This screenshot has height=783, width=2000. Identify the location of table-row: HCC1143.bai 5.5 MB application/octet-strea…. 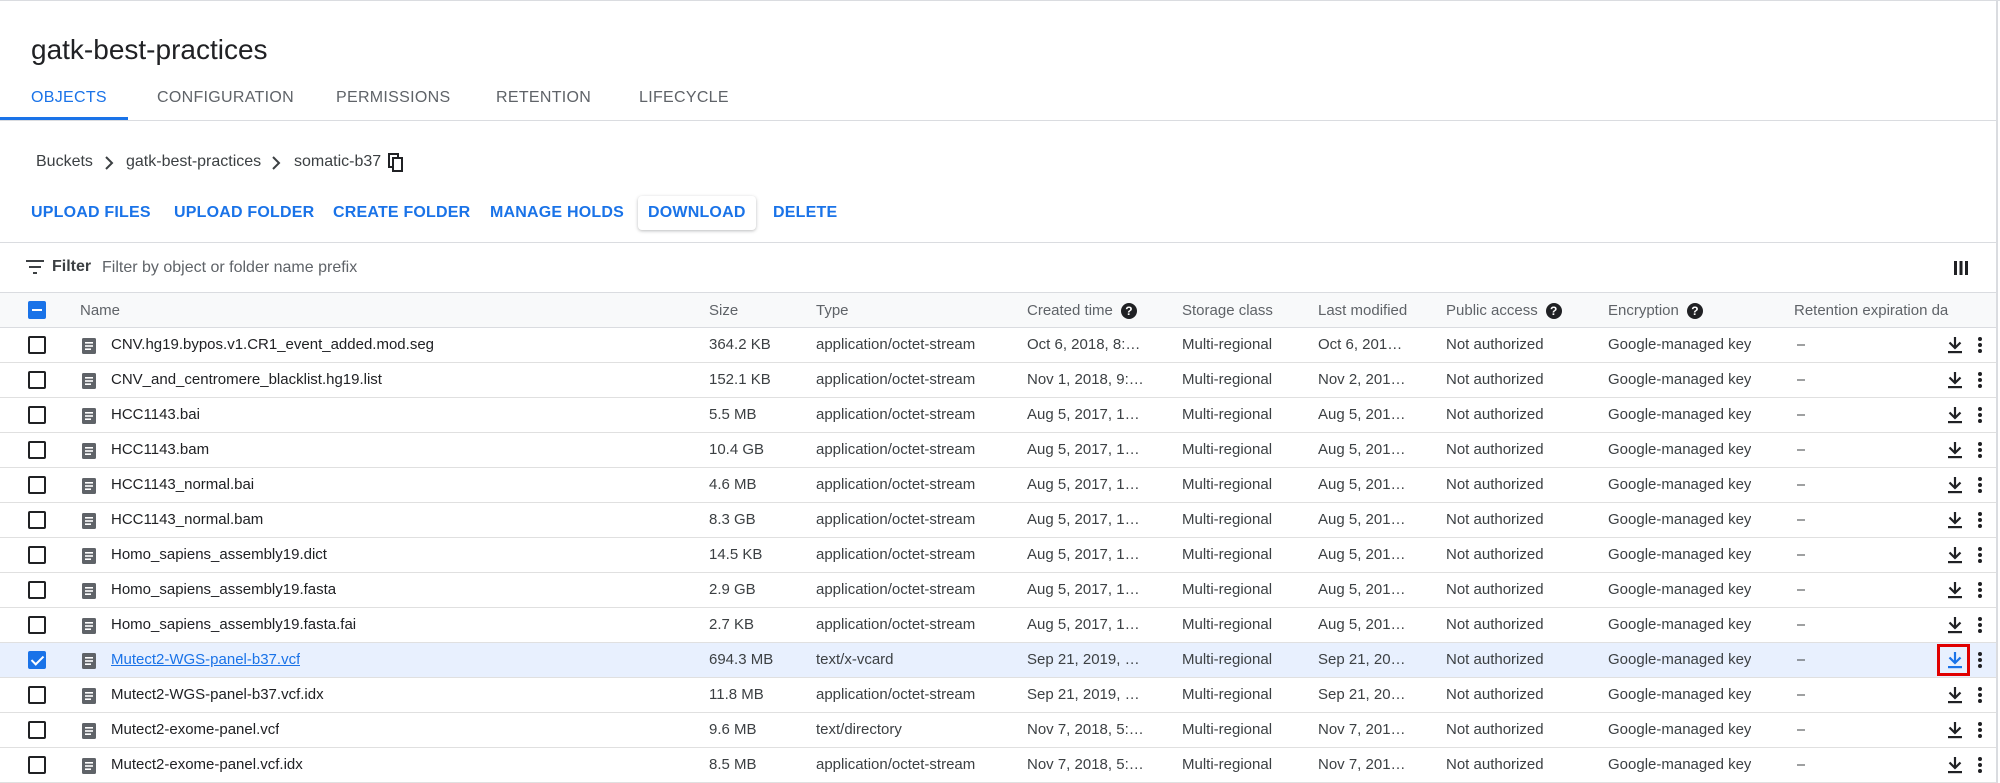
(998, 415).